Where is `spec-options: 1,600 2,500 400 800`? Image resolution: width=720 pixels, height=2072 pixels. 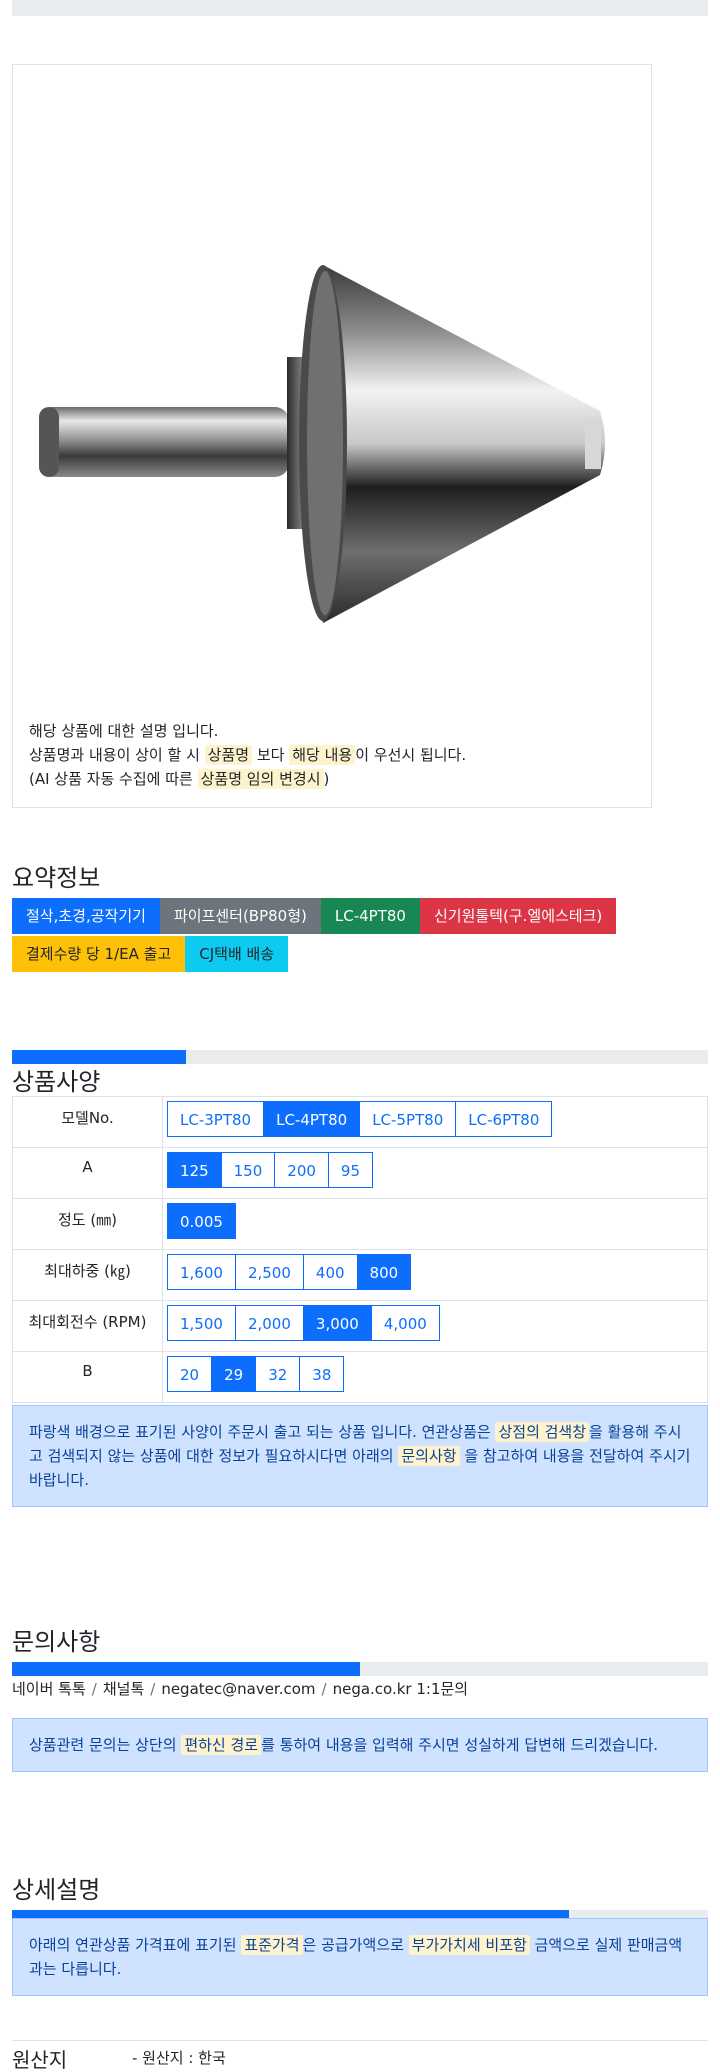
spec-options: 1,600 2,500 400 800 is located at coordinates (435, 1275).